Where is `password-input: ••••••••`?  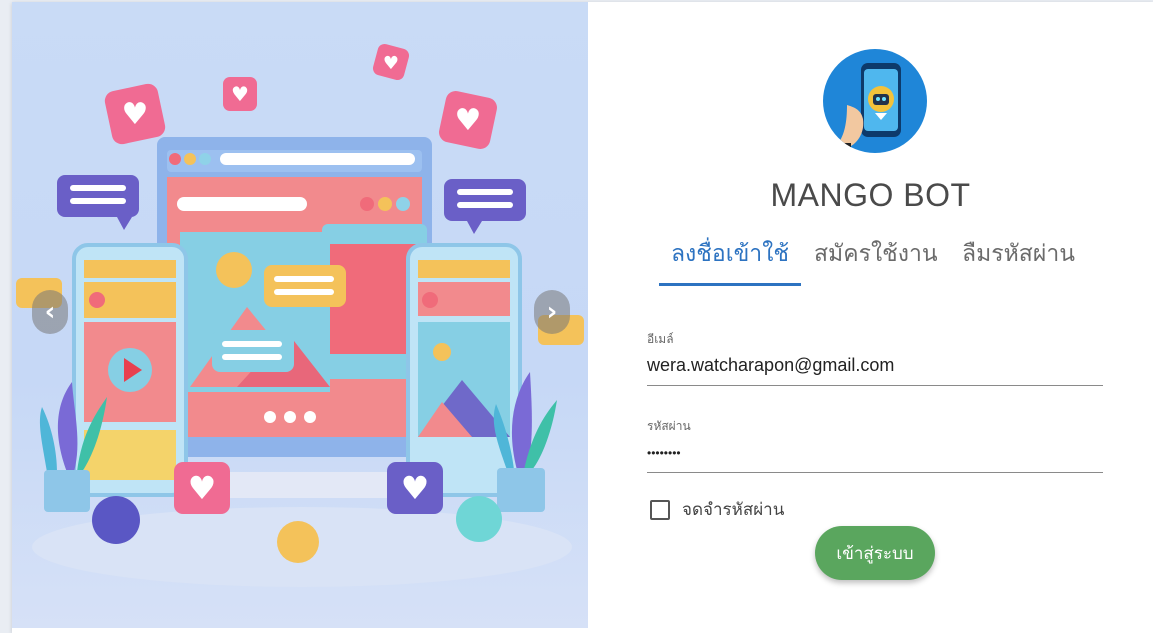 password-input: •••••••• is located at coordinates (875, 457).